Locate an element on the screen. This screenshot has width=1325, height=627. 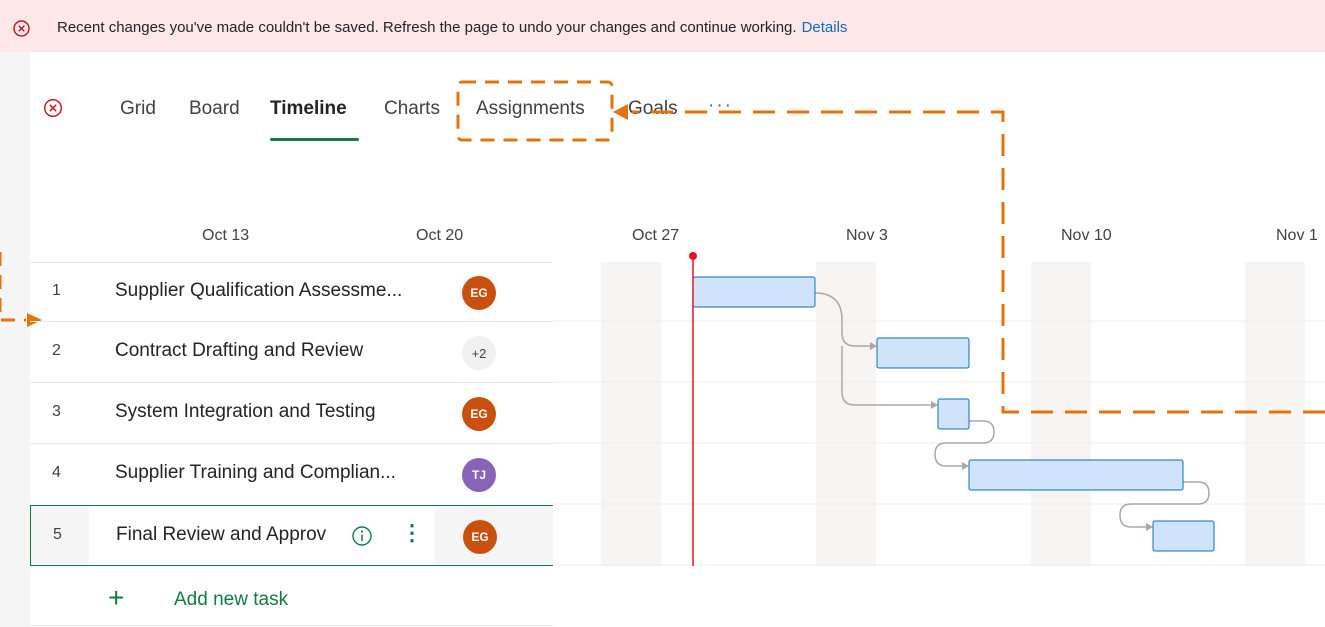
info-icon is located at coordinates (362, 536).